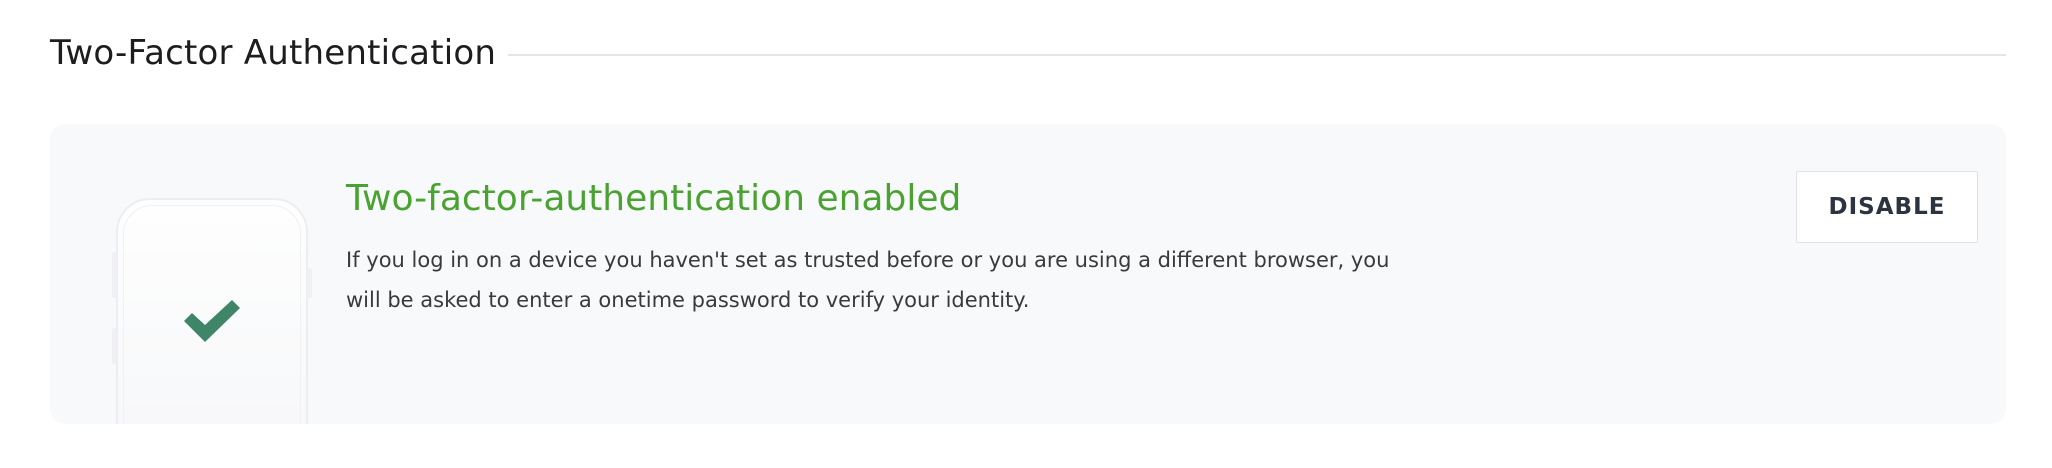 The width and height of the screenshot is (2052, 468). I want to click on status-title: Two-factor-authentication enabled, so click(654, 198).